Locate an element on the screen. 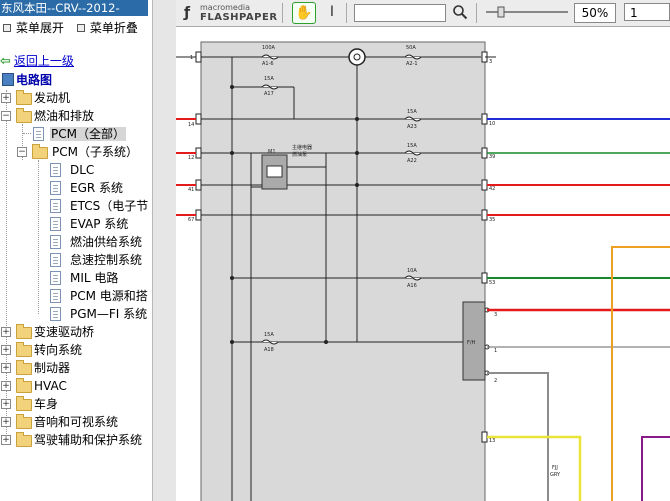 This screenshot has height=501, width=670. pin-number-label: 41 is located at coordinates (191, 190).